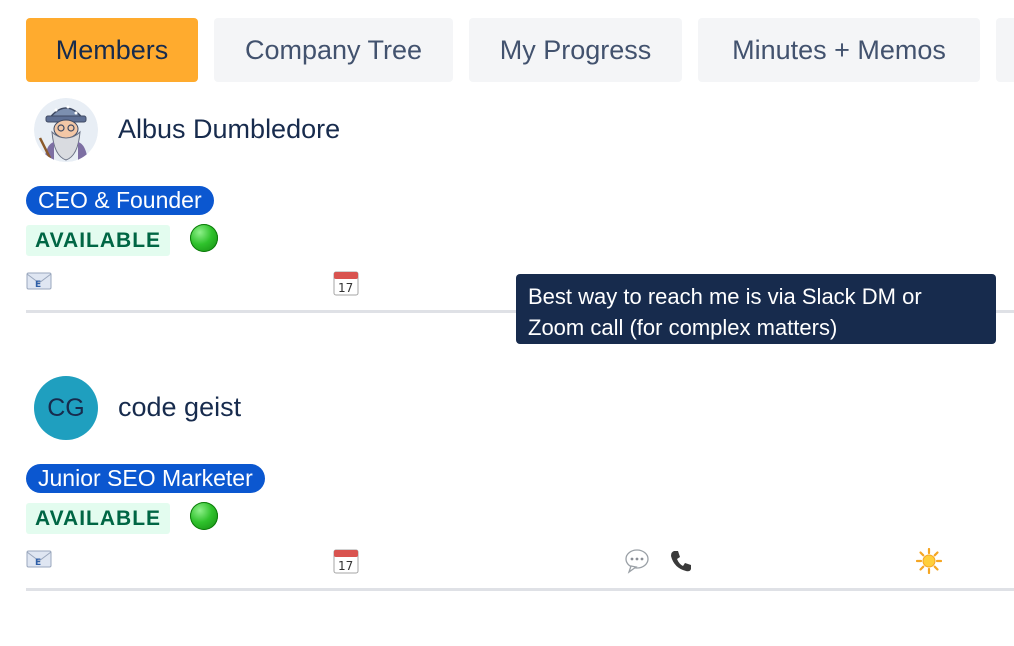 The image size is (1014, 646). I want to click on avatar, so click(66, 130).